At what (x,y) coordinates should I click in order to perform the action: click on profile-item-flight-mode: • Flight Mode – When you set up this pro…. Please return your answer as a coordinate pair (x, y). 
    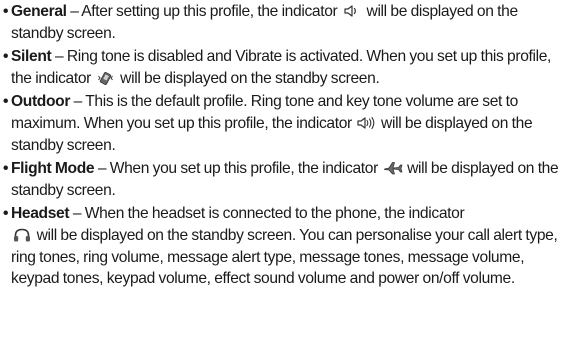
    Looking at the image, I should click on (284, 179).